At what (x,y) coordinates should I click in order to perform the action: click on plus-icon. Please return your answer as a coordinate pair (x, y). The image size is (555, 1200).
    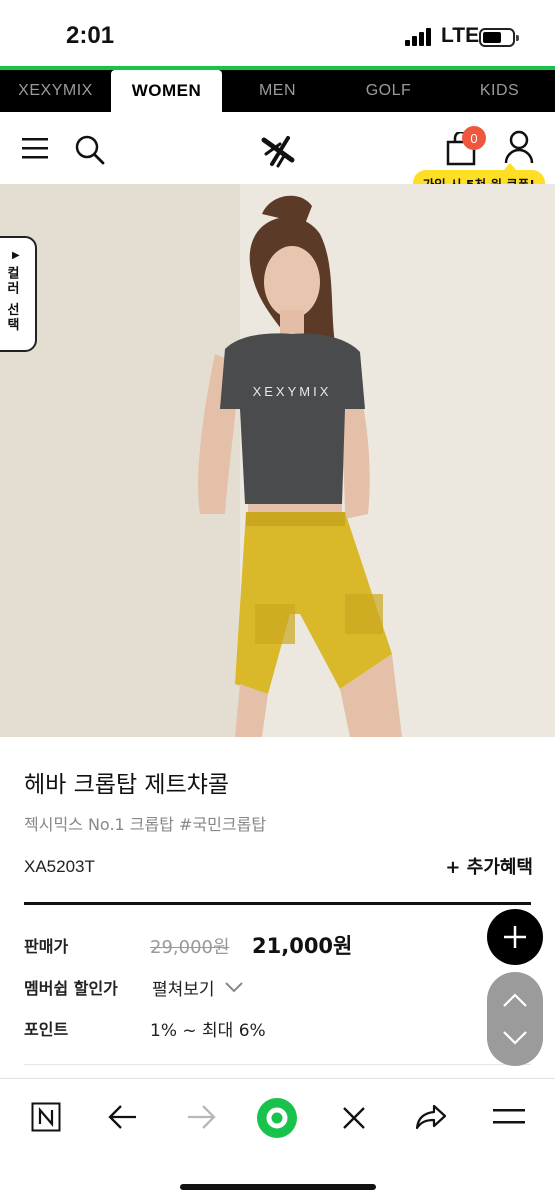
    Looking at the image, I should click on (515, 937).